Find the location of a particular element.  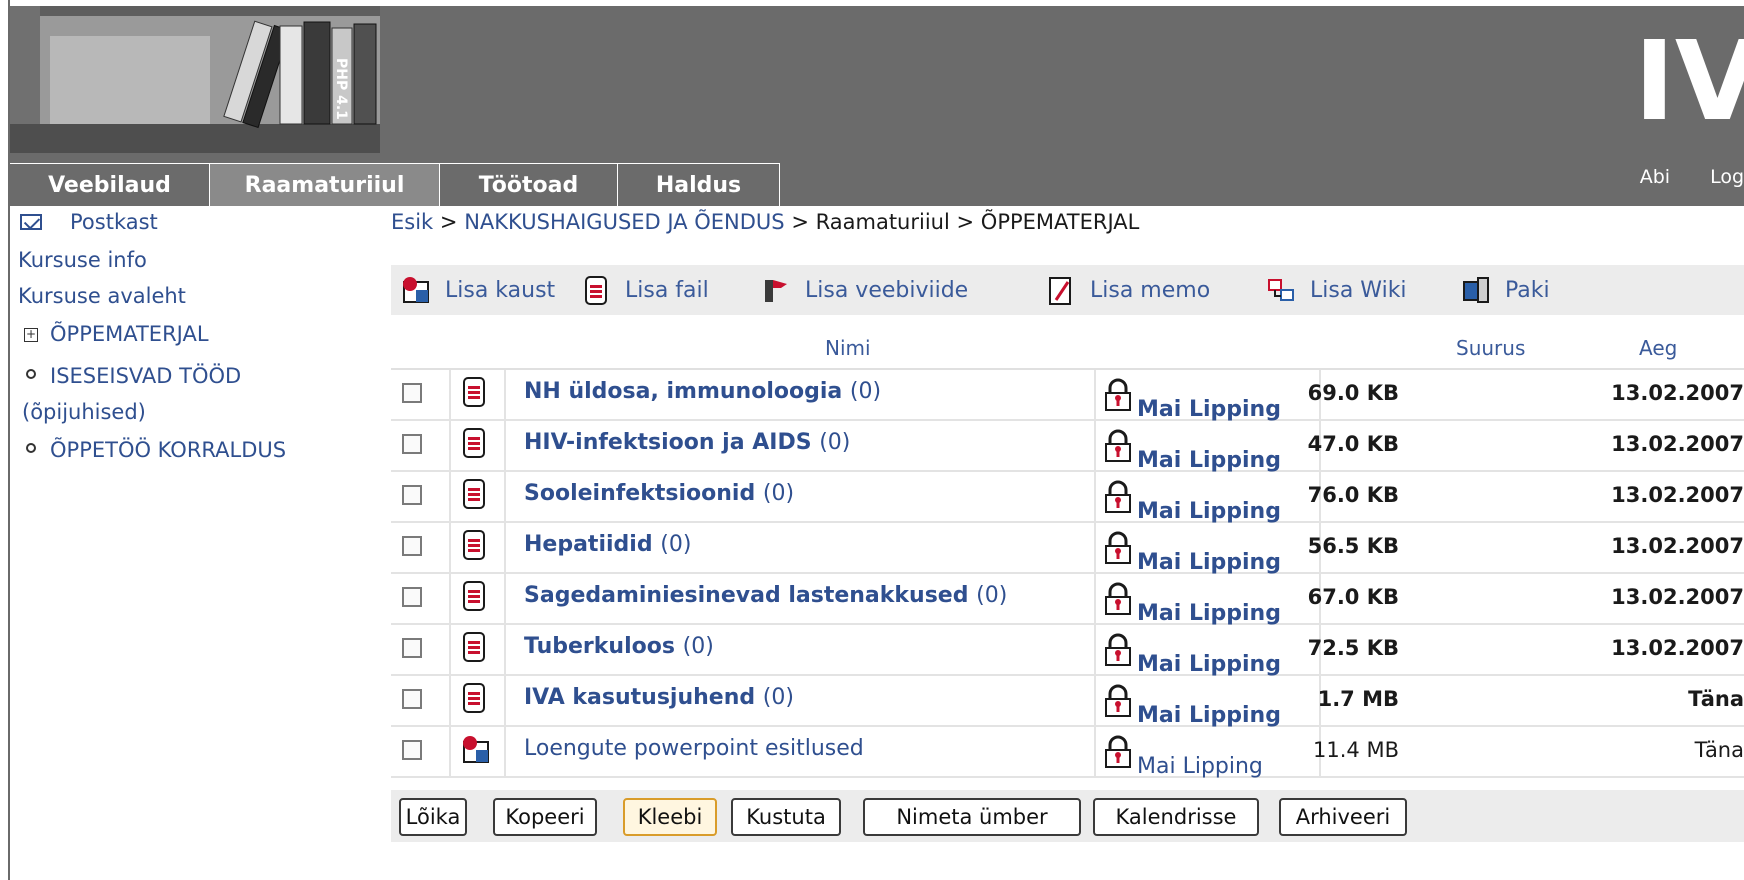

tab-haldus: Haldus is located at coordinates (699, 184).